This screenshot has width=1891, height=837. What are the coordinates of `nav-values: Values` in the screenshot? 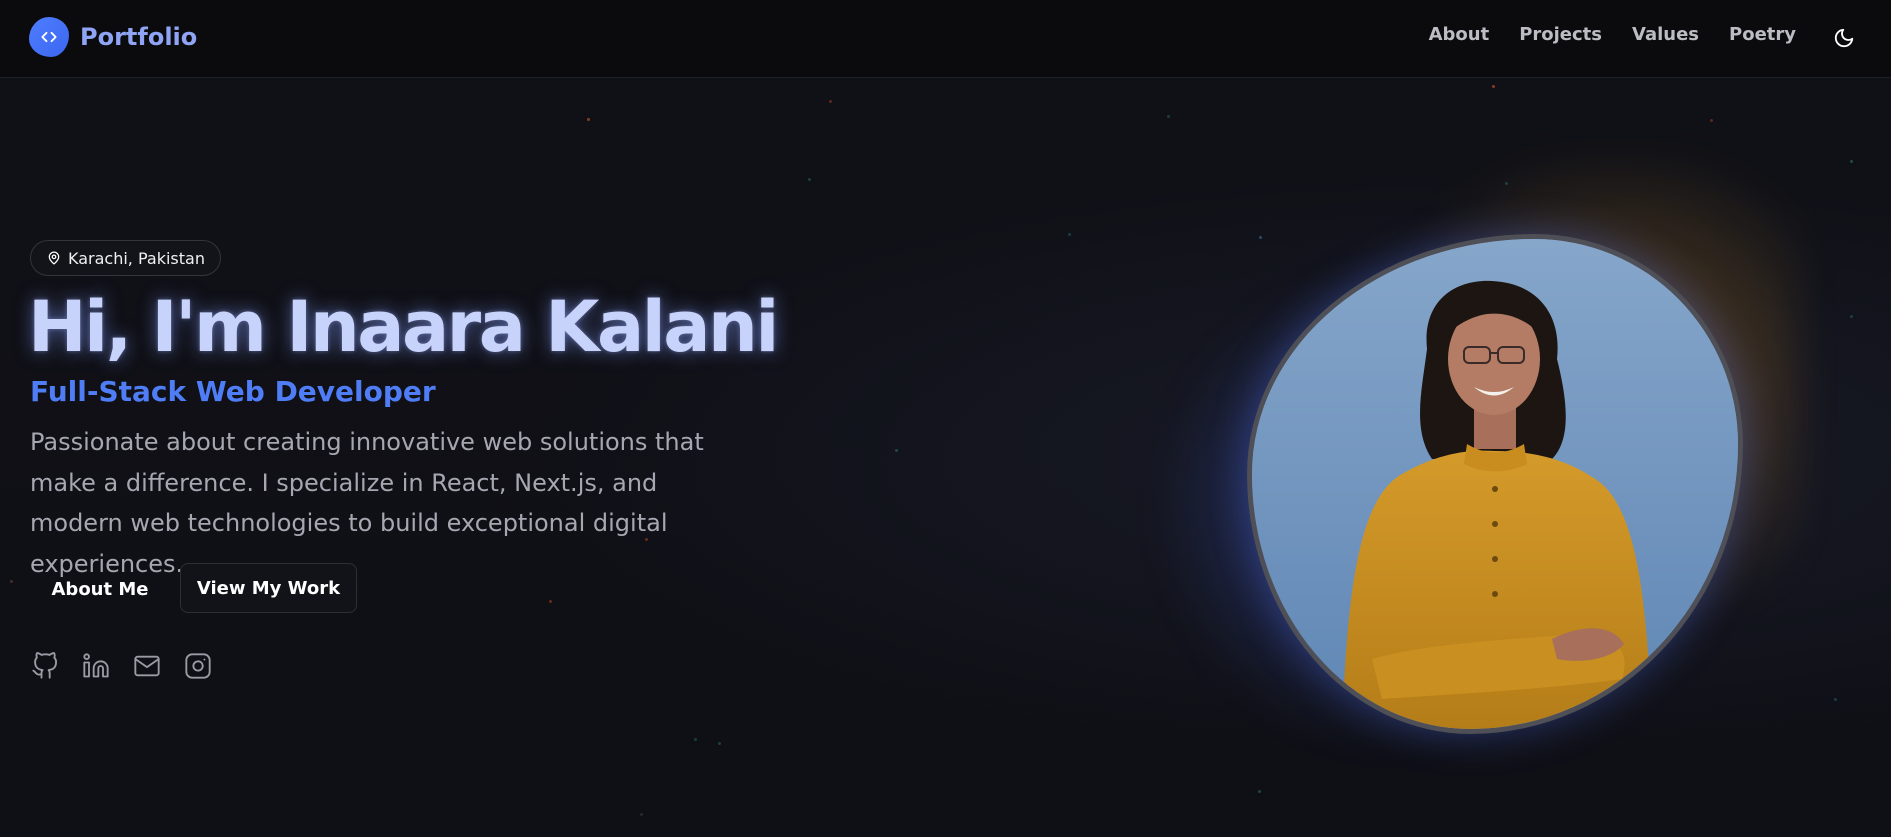 It's located at (1665, 34).